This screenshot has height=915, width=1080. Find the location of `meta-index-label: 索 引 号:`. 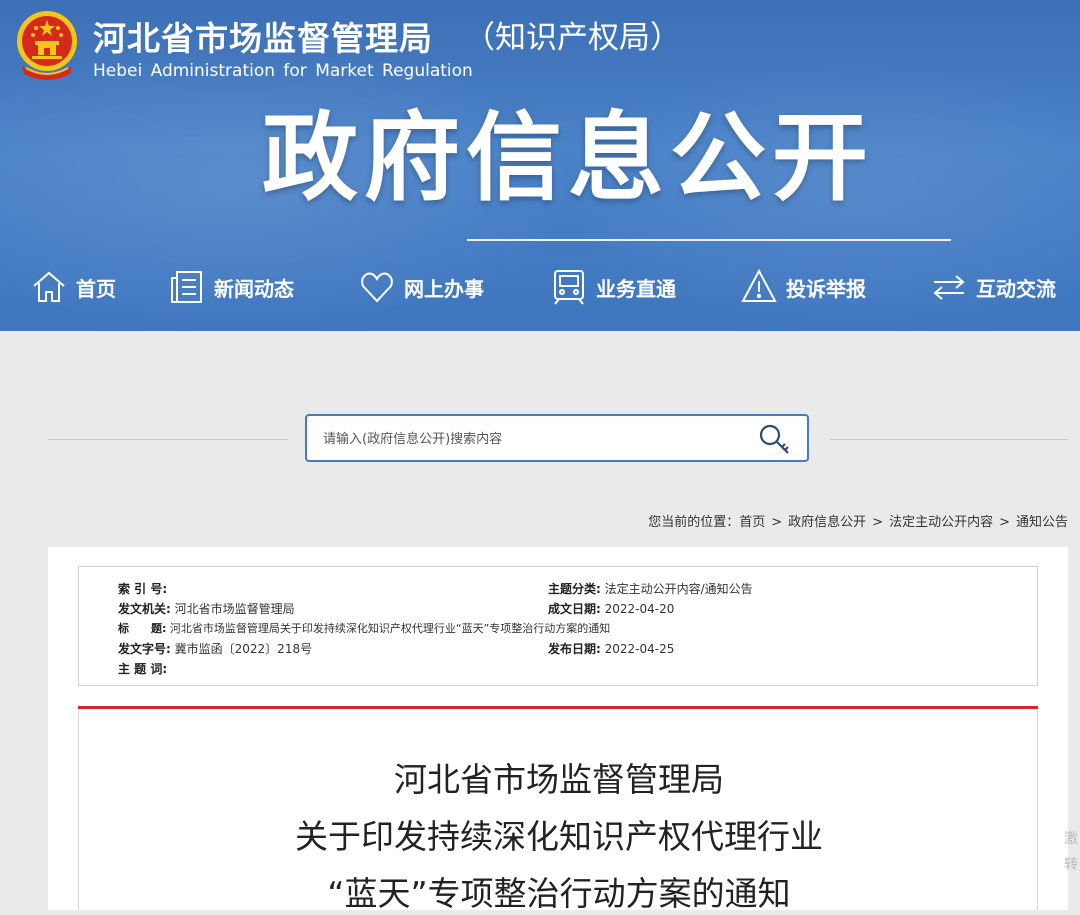

meta-index-label: 索 引 号: is located at coordinates (143, 589).